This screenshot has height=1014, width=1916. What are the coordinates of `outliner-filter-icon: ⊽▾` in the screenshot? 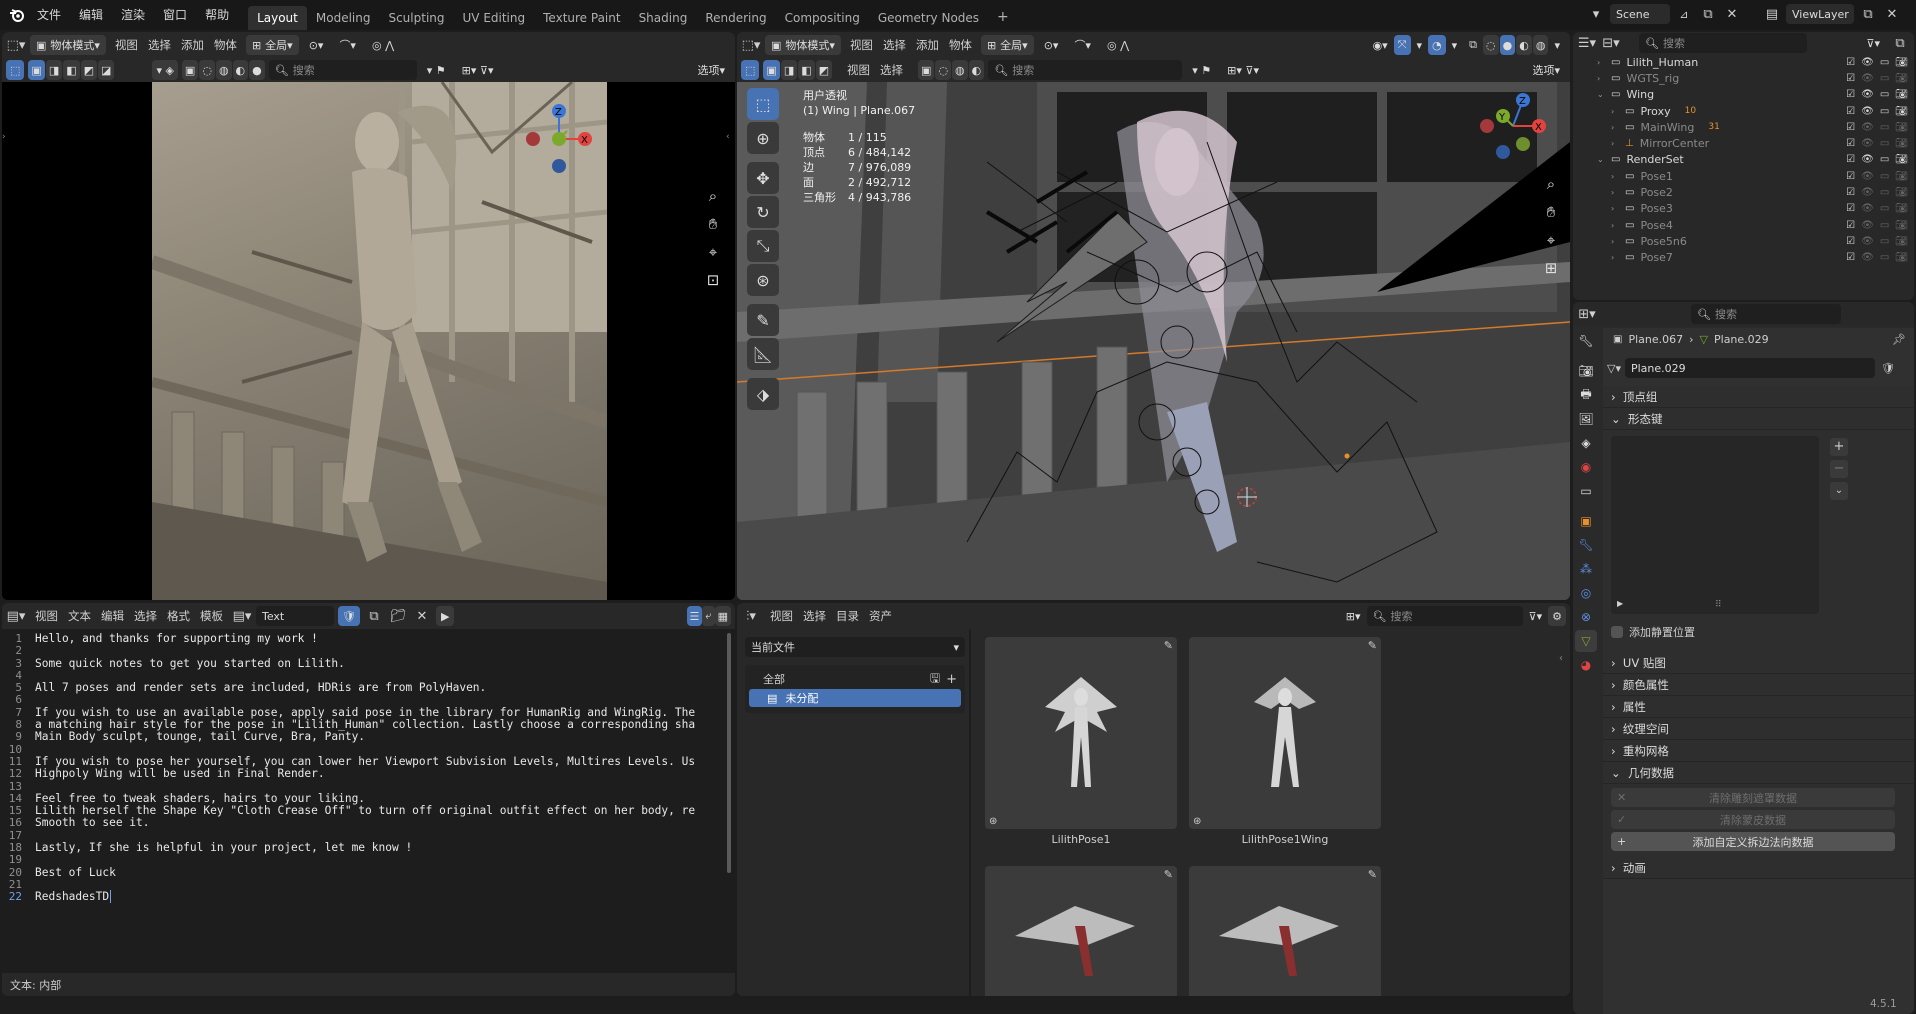 It's located at (1873, 43).